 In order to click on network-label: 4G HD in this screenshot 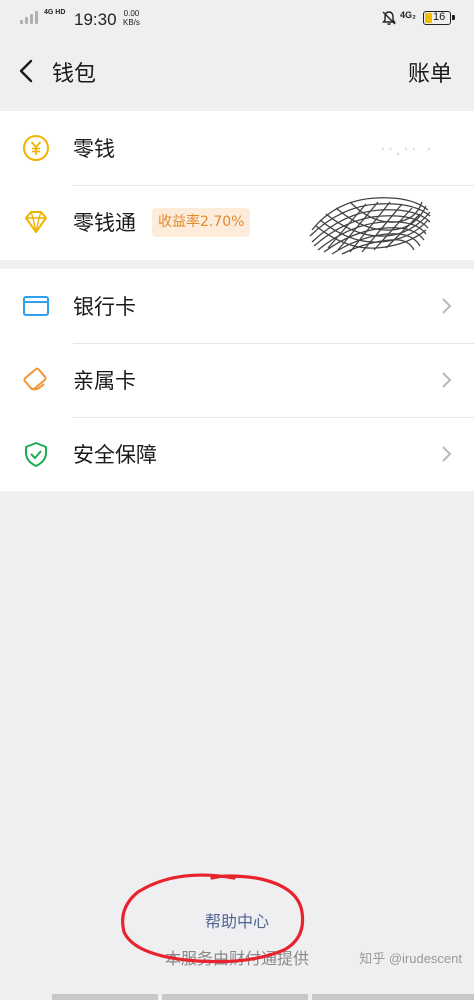, I will do `click(55, 12)`.